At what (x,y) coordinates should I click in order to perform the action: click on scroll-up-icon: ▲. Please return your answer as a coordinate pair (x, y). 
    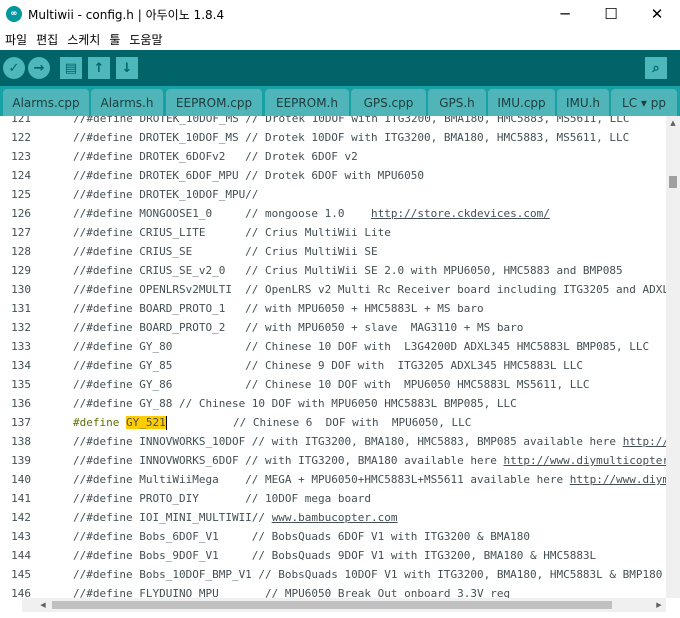
    Looking at the image, I should click on (673, 123).